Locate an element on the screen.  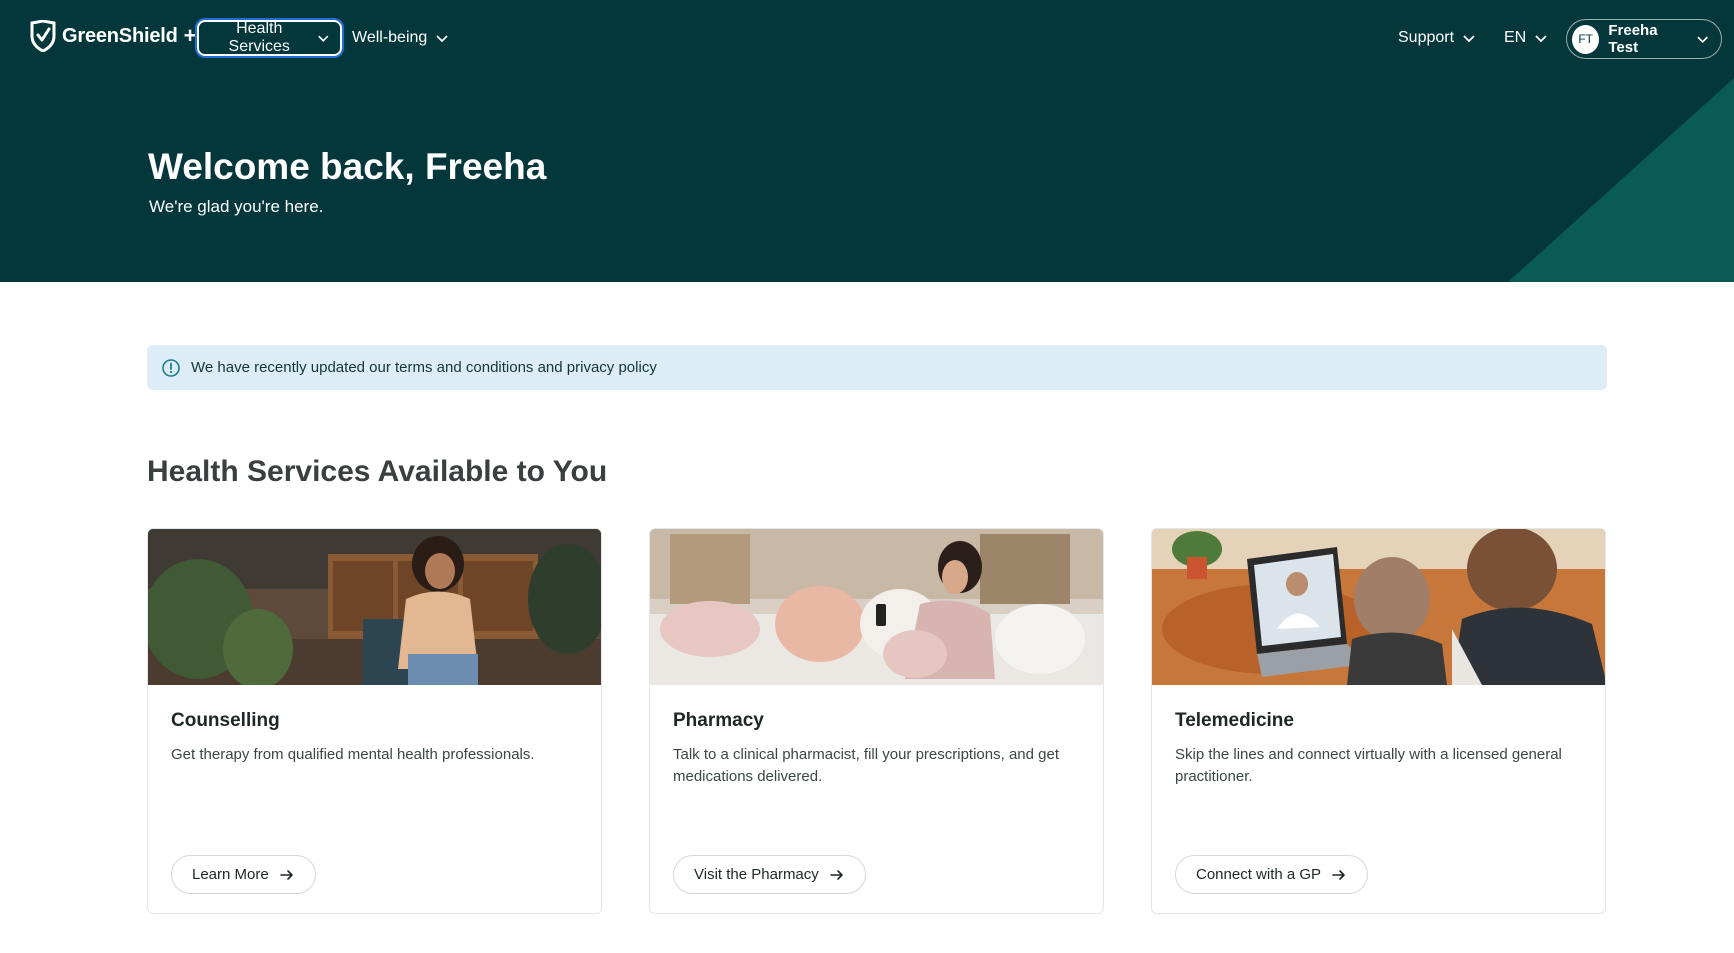
nav-support: Support is located at coordinates (1437, 38).